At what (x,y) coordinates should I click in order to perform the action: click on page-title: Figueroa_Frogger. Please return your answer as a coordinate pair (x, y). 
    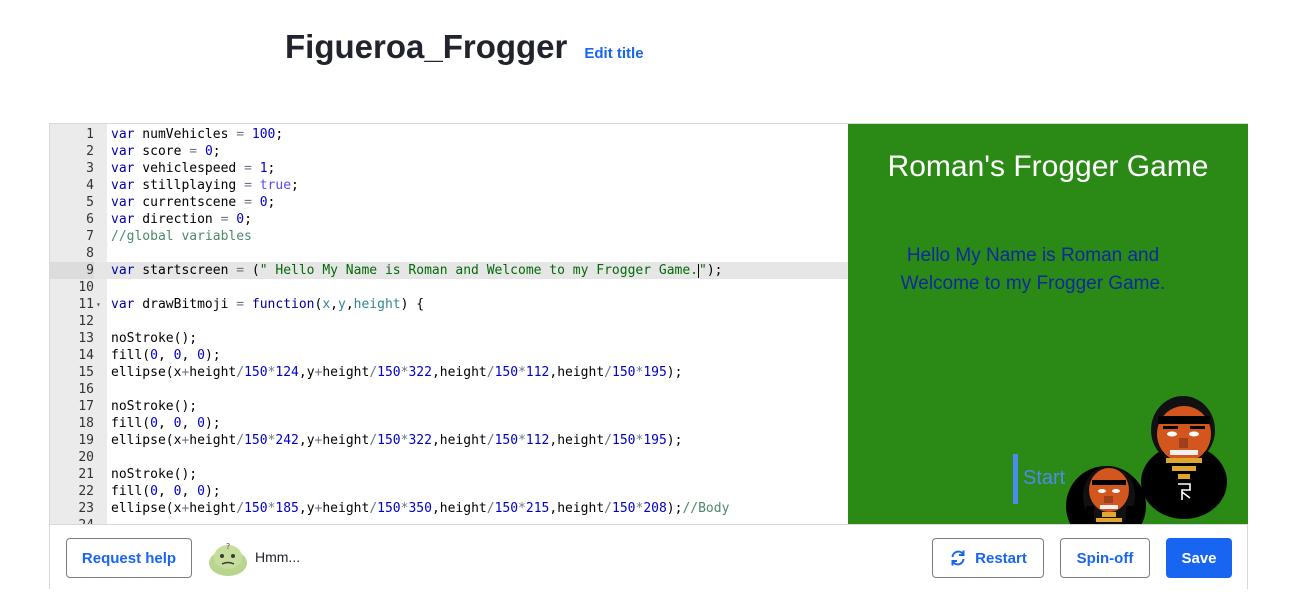
    Looking at the image, I should click on (426, 46).